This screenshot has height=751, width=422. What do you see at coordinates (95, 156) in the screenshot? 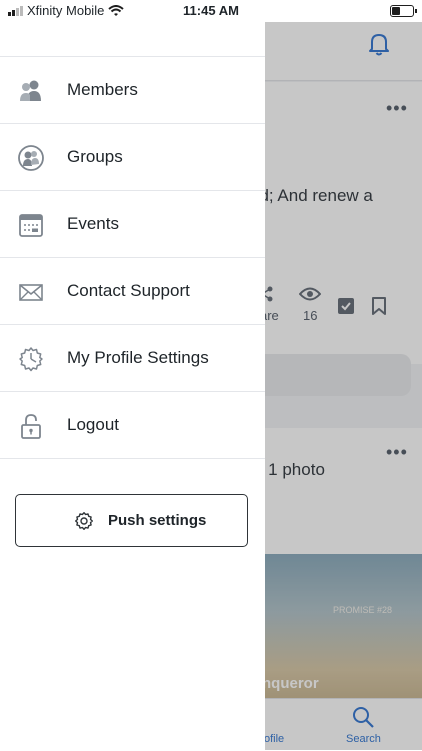
I see `menu-label: Groups` at bounding box center [95, 156].